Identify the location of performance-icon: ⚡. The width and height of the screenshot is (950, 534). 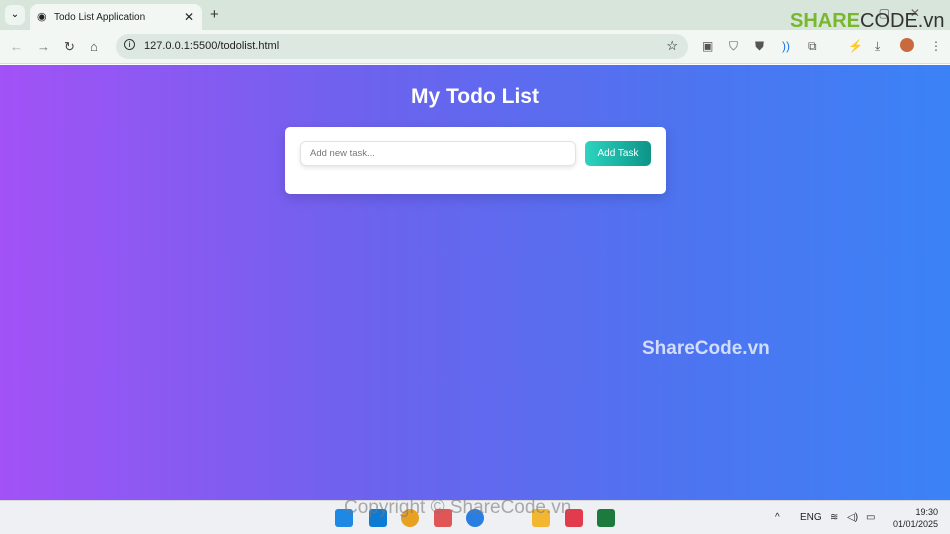
(855, 46).